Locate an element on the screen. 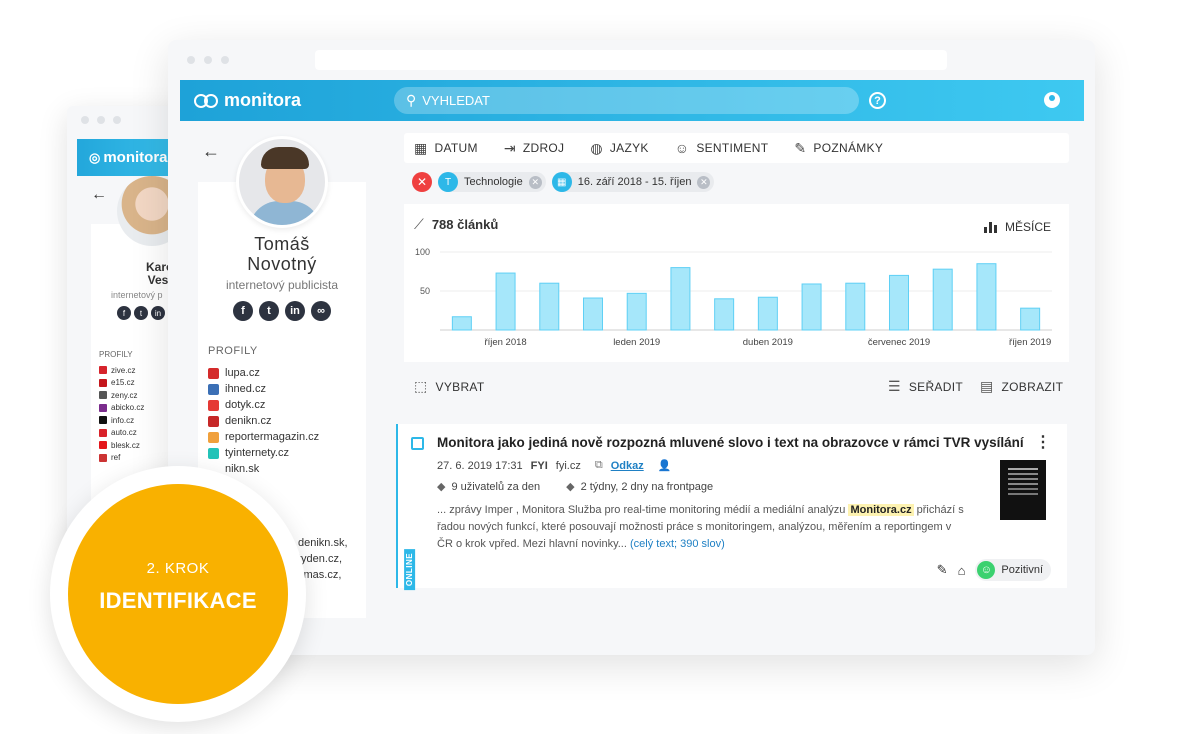  back-profile-name: e15.cz is located at coordinates (123, 383).